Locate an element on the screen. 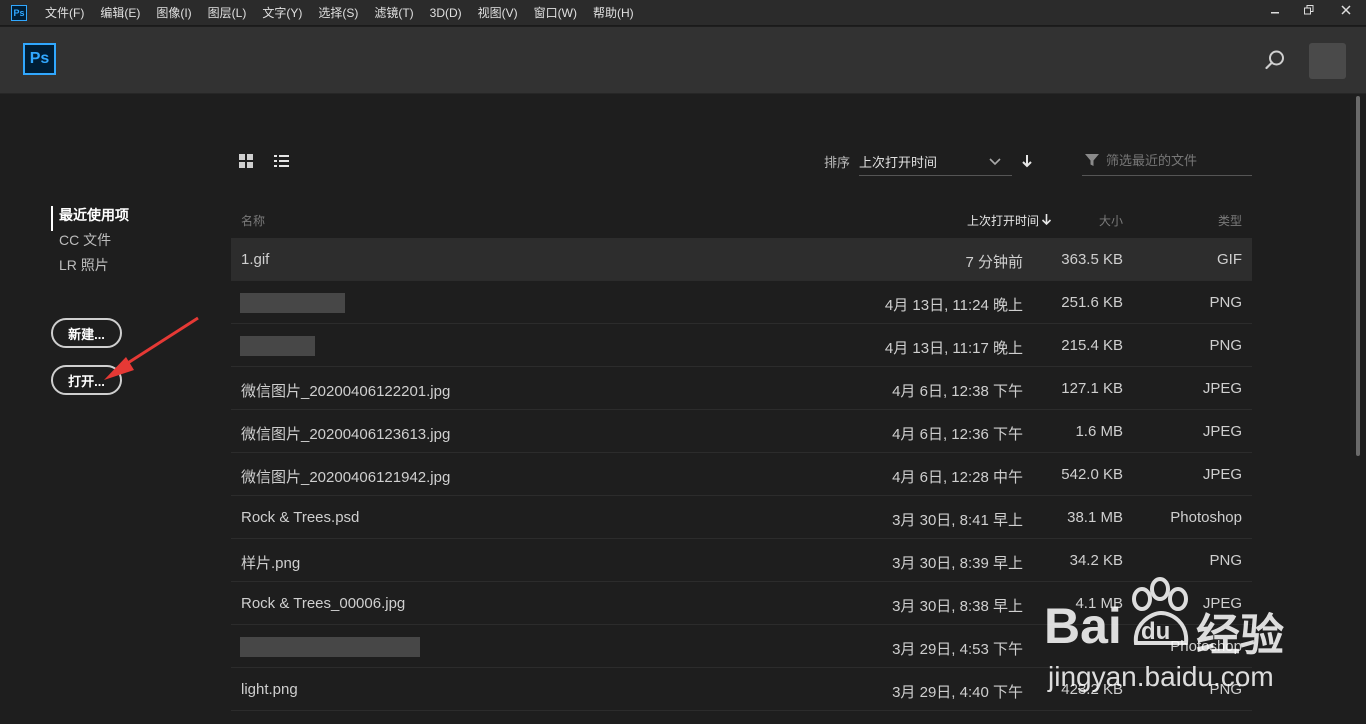  sort-dropdown: 上次打开时间 is located at coordinates (935, 161).